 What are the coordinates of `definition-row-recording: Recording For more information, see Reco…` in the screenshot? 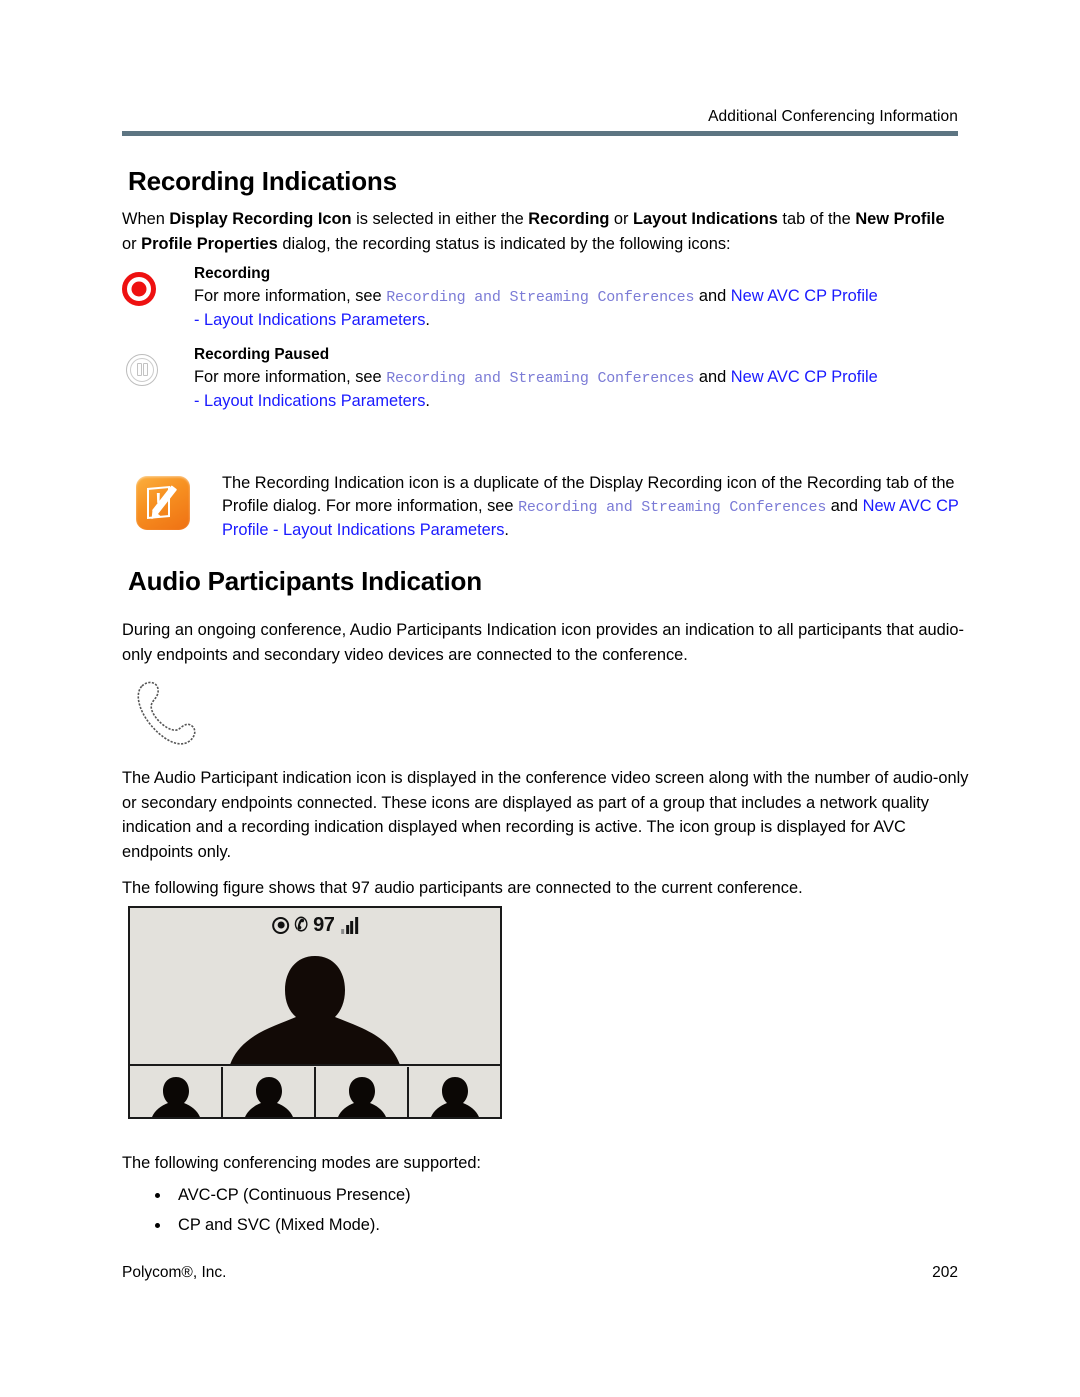 It's located at (542, 297).